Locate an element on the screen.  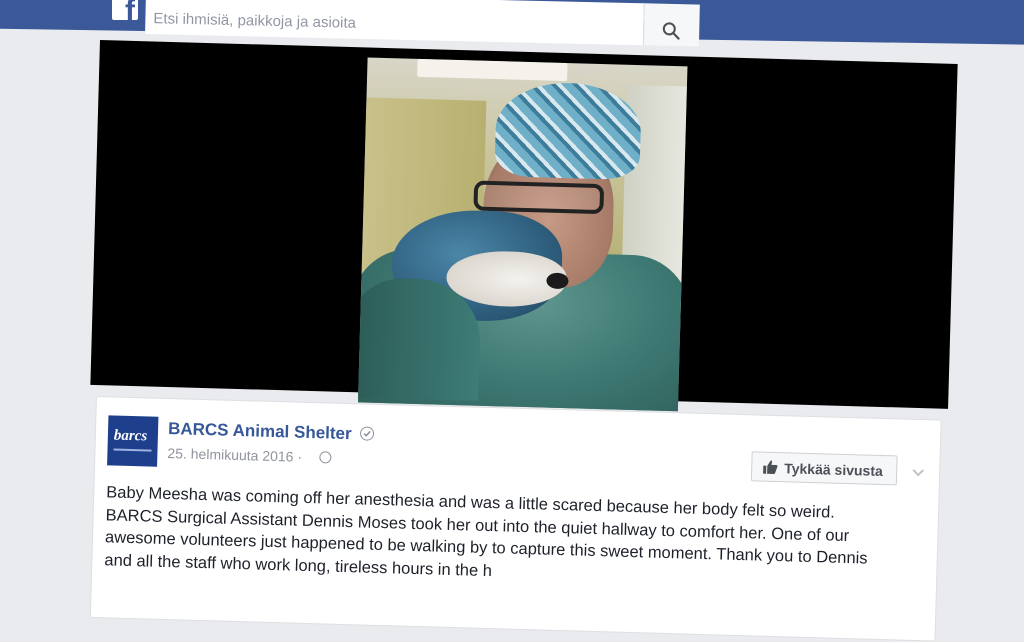
verified-check-icon is located at coordinates (367, 433).